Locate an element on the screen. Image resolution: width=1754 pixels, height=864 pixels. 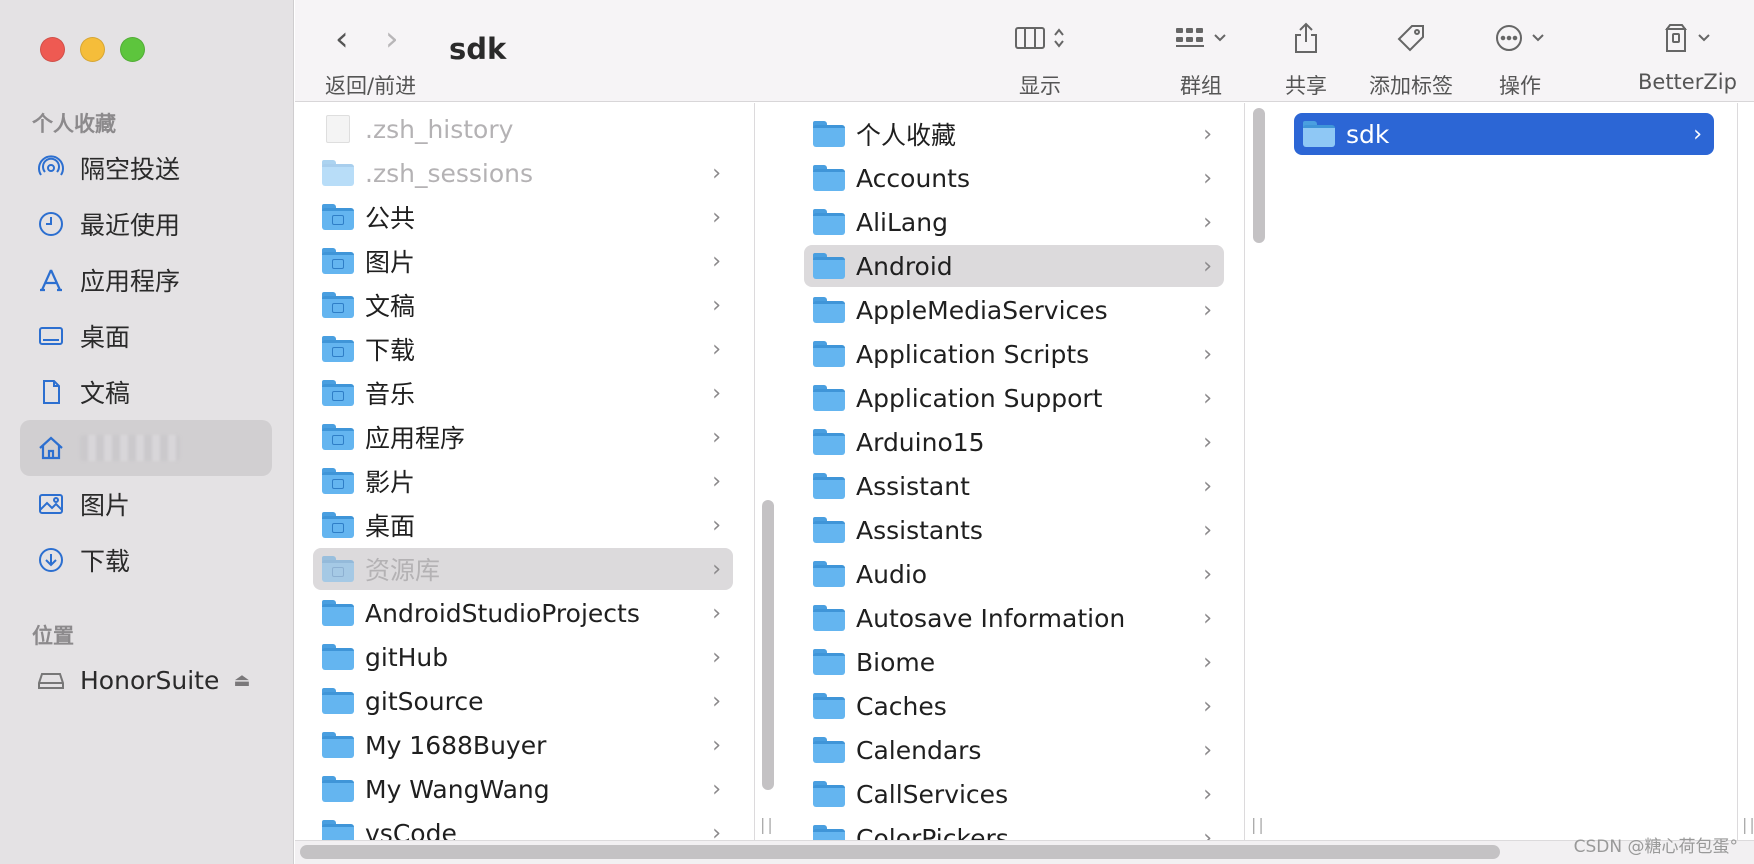
sidebar-item-label: HonorSuite is located at coordinates (150, 680).